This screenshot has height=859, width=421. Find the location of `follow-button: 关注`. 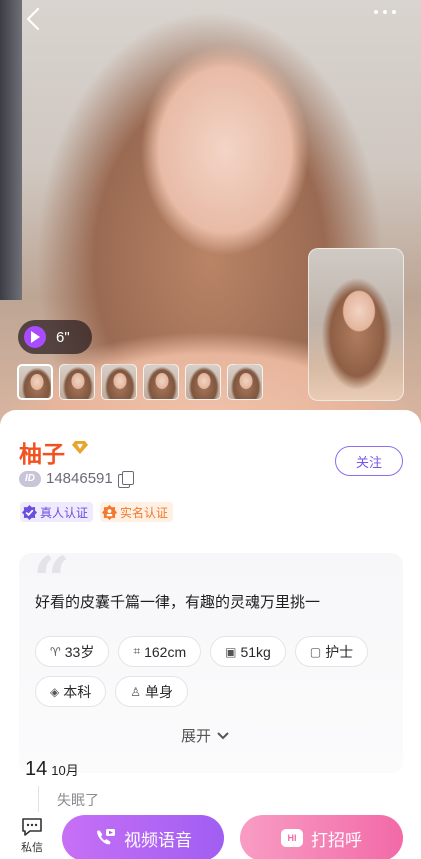

follow-button: 关注 is located at coordinates (369, 461).